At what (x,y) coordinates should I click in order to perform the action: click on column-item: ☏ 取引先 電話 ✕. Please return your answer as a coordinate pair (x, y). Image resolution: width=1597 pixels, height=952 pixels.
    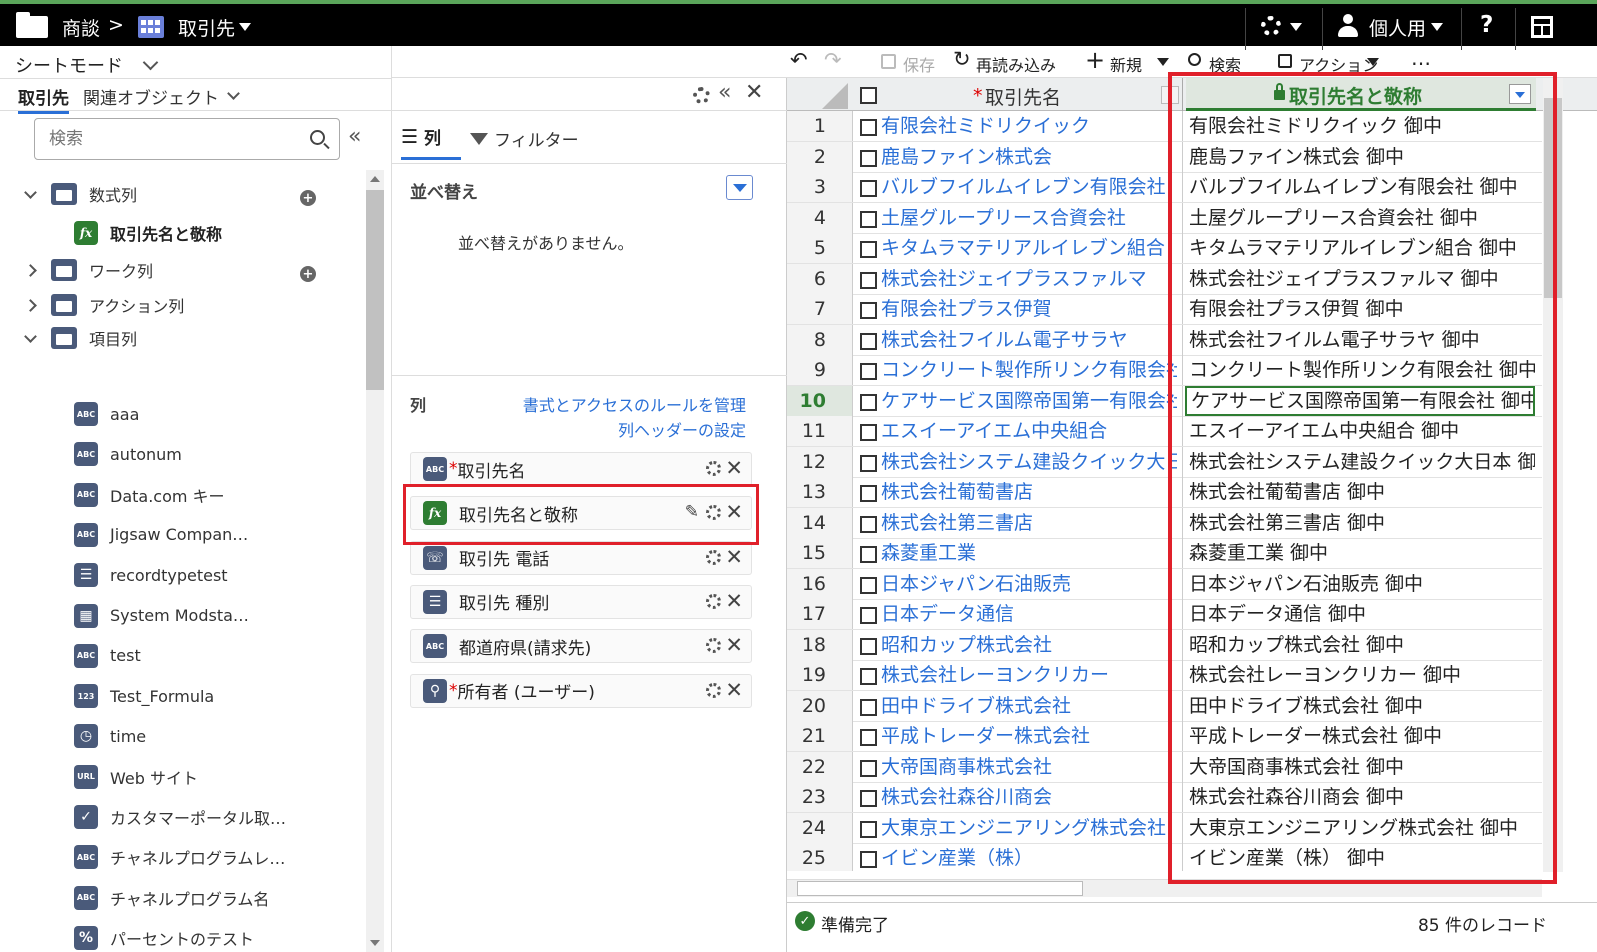
    Looking at the image, I should click on (581, 557).